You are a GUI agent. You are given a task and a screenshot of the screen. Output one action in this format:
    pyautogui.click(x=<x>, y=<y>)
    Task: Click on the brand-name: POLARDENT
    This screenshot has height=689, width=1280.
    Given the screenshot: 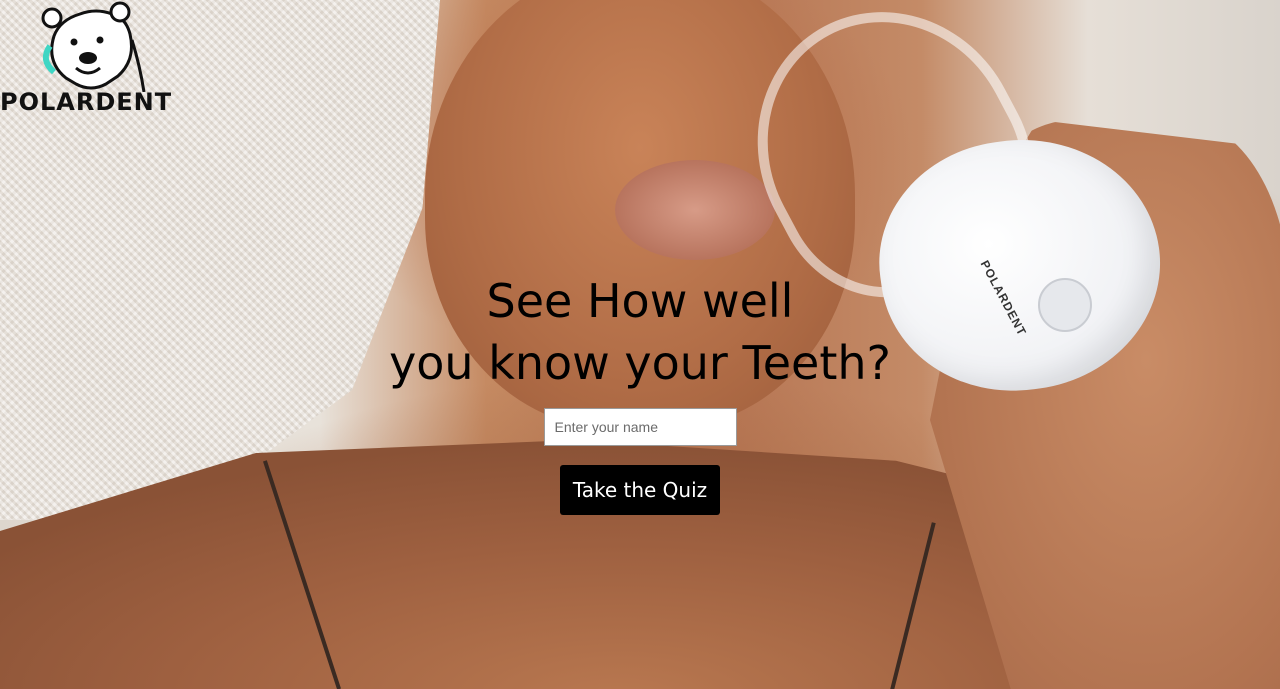 What is the action you would take?
    pyautogui.click(x=86, y=102)
    